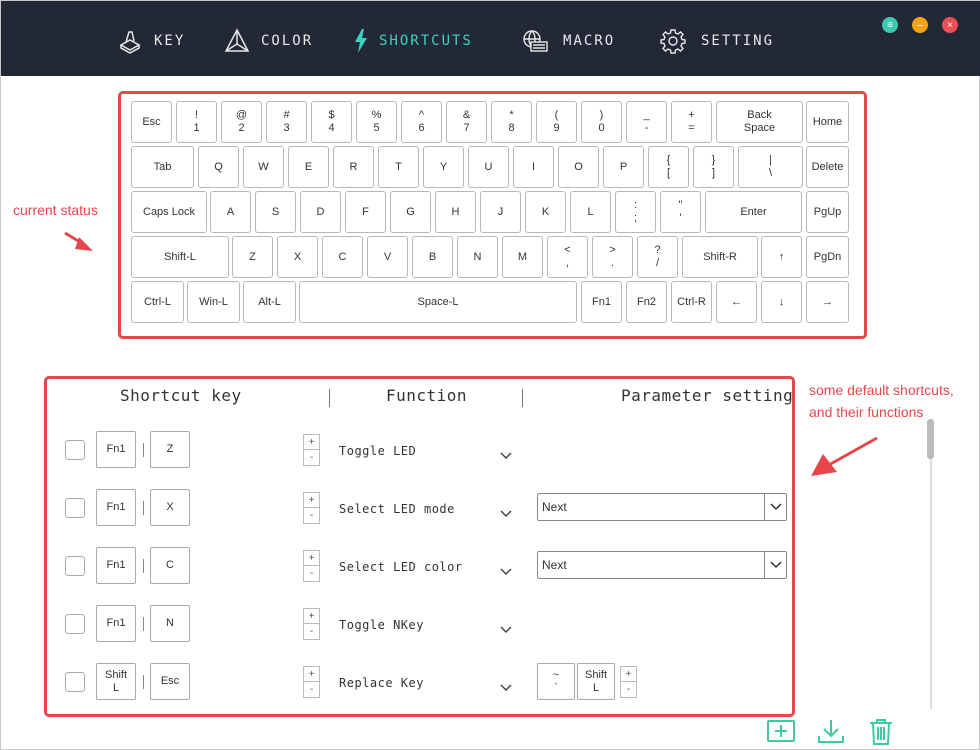 This screenshot has height=750, width=980. What do you see at coordinates (612, 257) in the screenshot?
I see `key--: >.` at bounding box center [612, 257].